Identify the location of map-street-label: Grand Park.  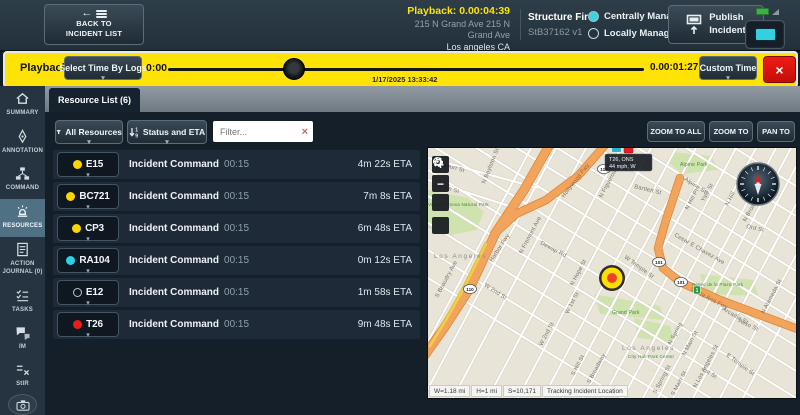
(626, 313).